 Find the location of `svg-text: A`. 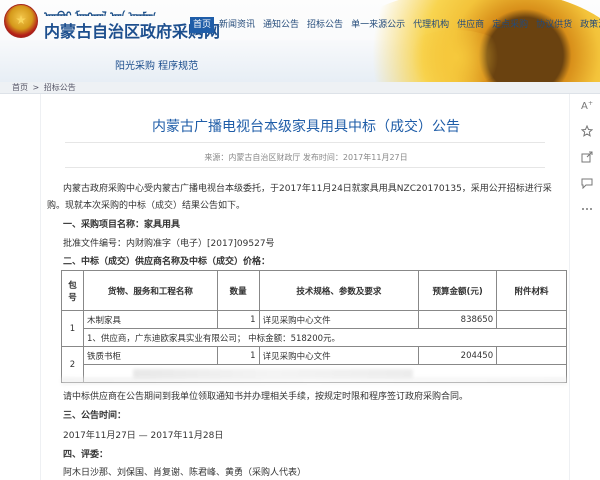

svg-text: A is located at coordinates (584, 106).